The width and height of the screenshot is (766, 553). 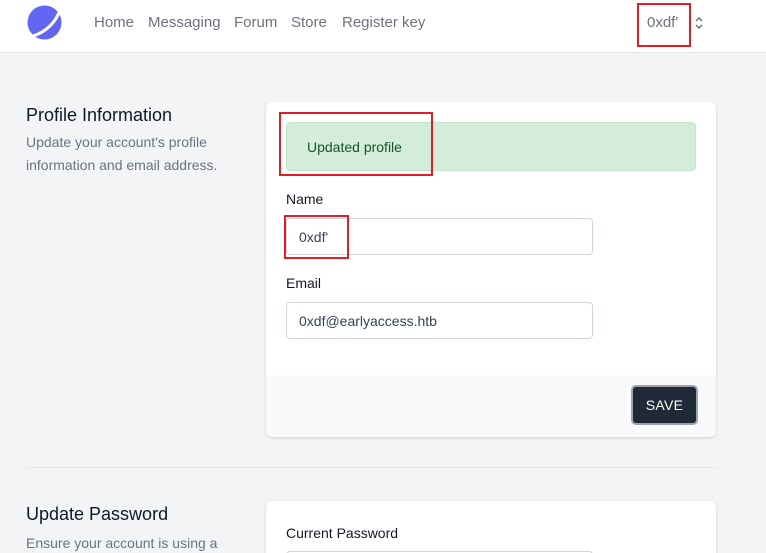 I want to click on password-section-description: Ensure your account is using a, so click(x=122, y=543).